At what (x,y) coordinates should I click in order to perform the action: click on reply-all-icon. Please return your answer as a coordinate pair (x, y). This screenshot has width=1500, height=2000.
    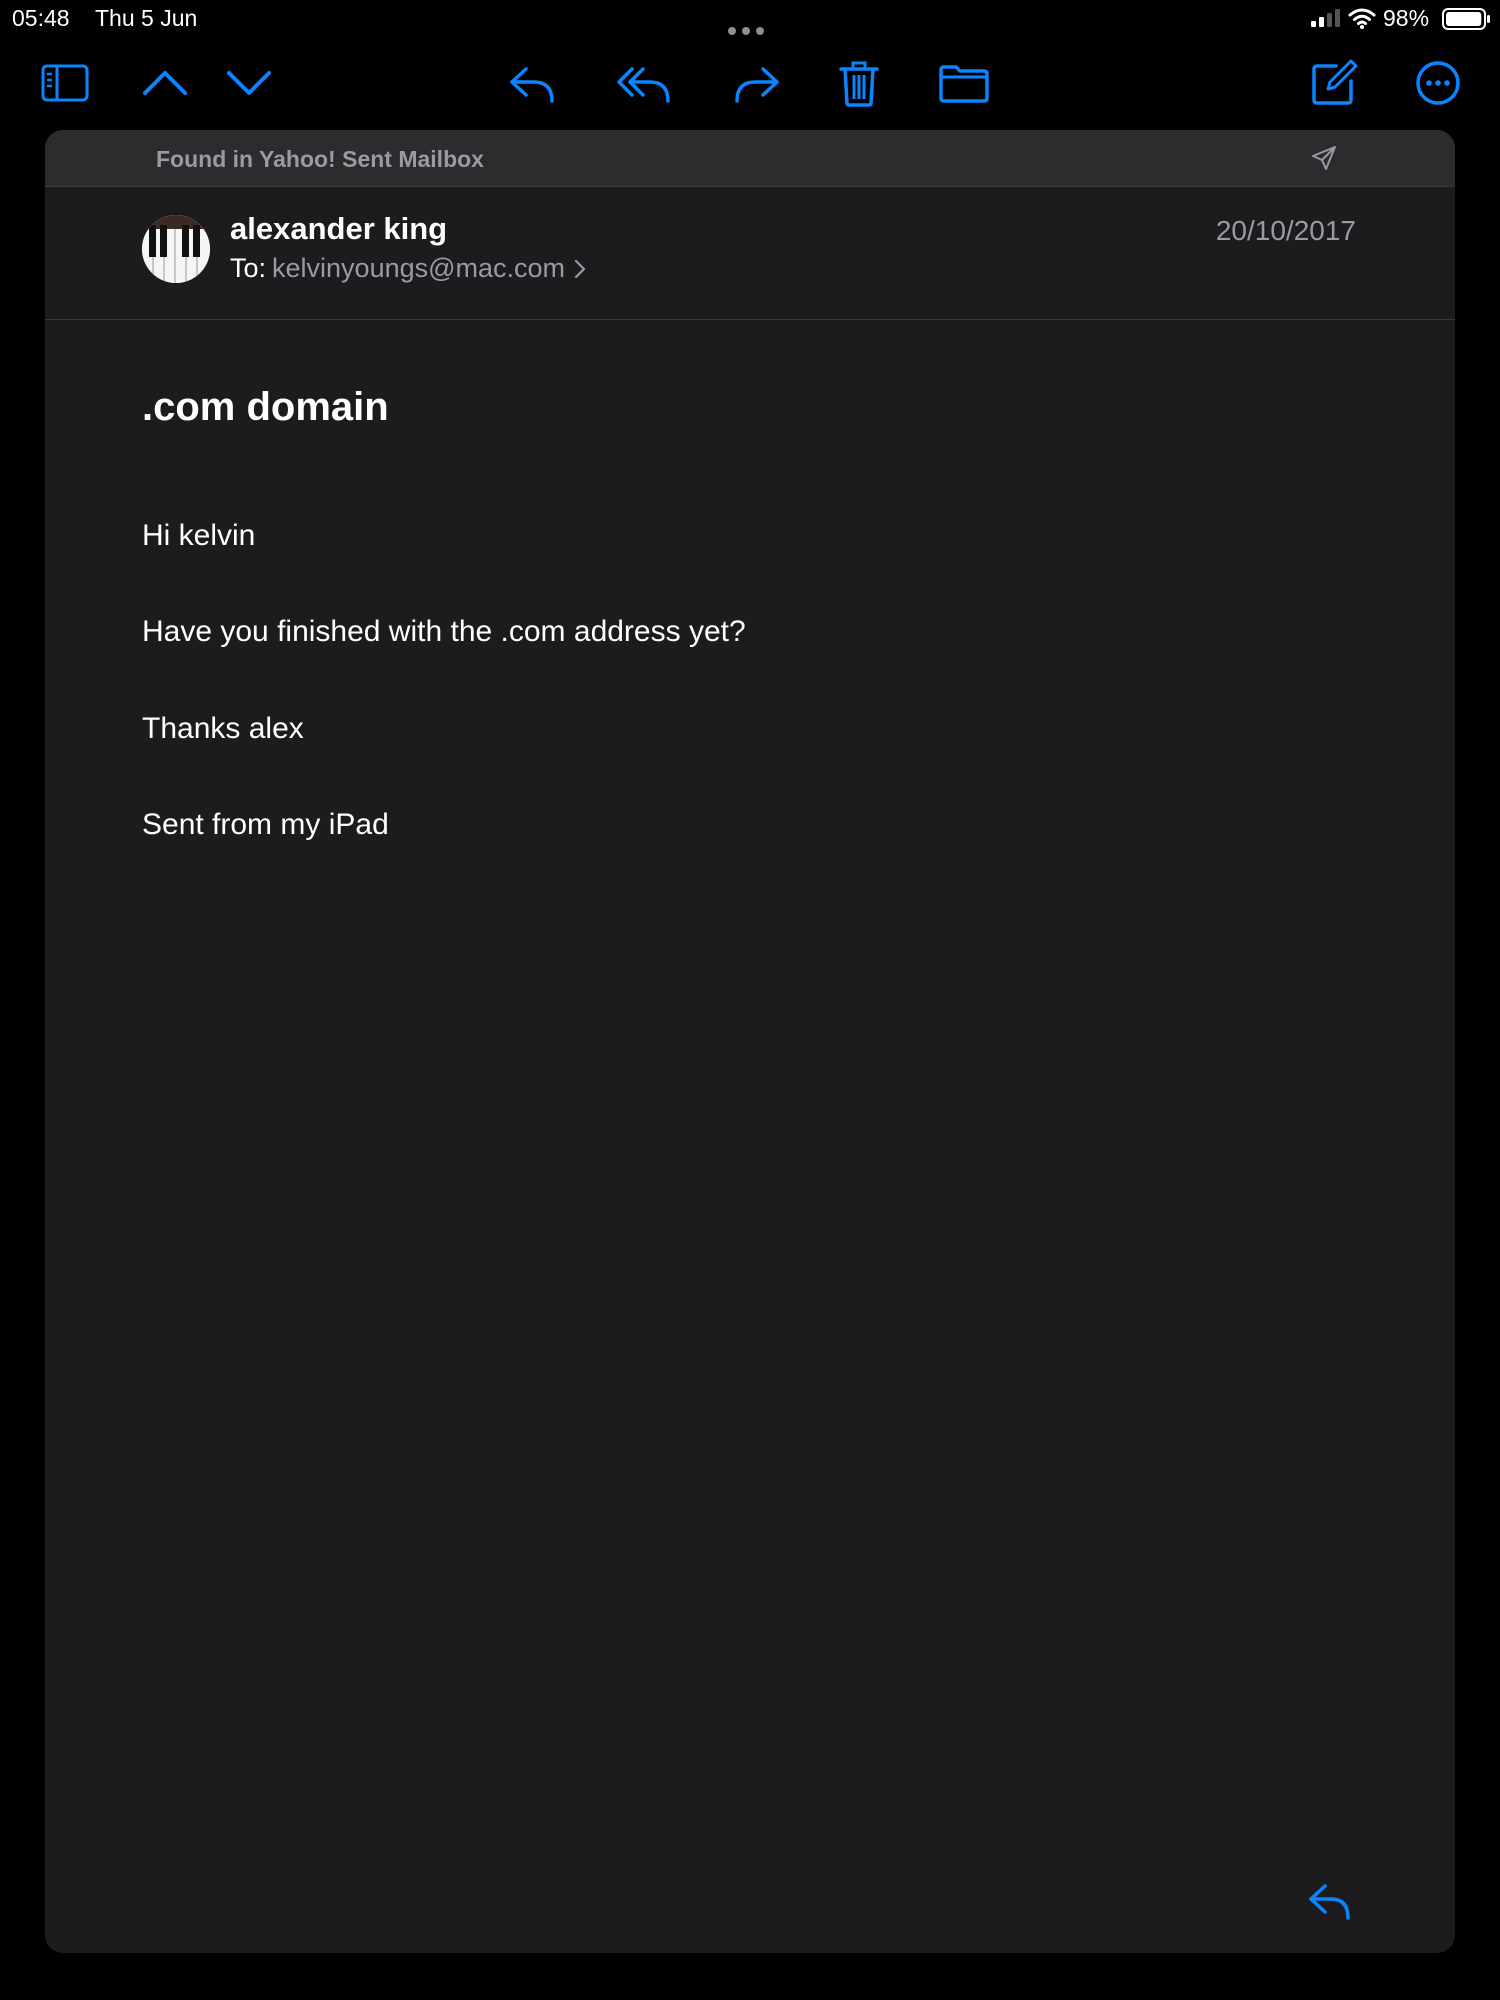
    Looking at the image, I should click on (644, 83).